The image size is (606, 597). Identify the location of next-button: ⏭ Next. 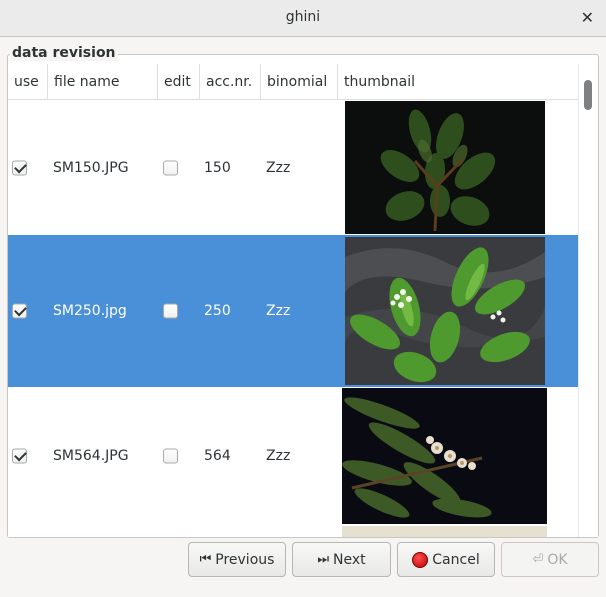
(341, 559).